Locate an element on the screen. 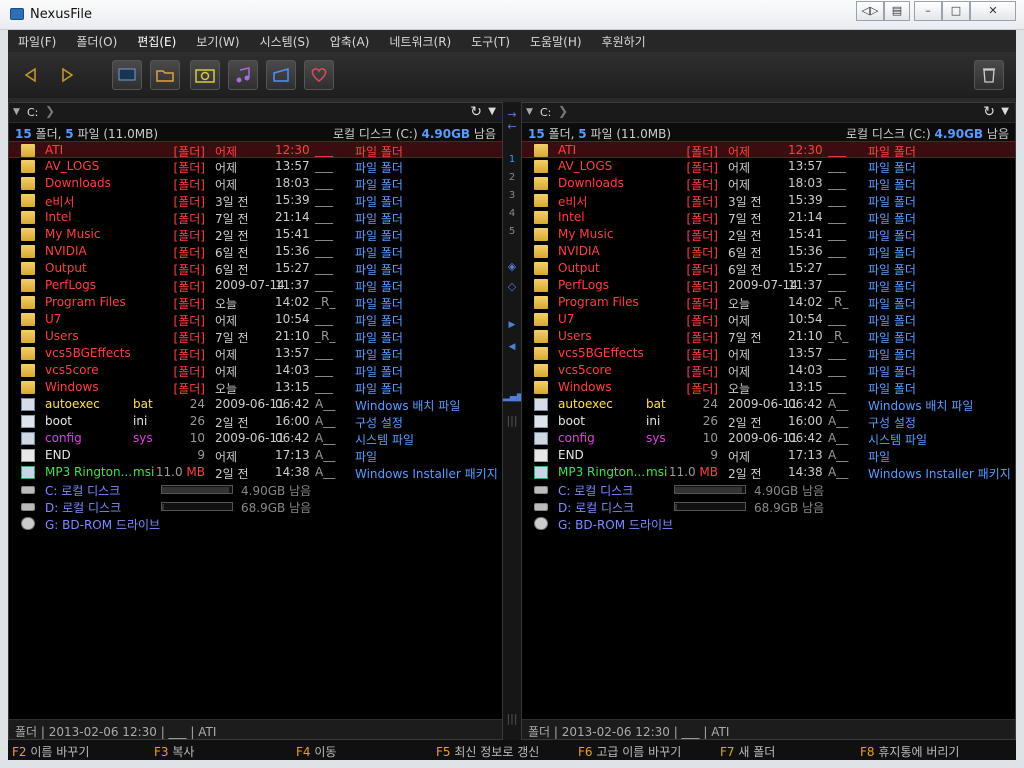  menu-item: 시스템(S) is located at coordinates (285, 41).